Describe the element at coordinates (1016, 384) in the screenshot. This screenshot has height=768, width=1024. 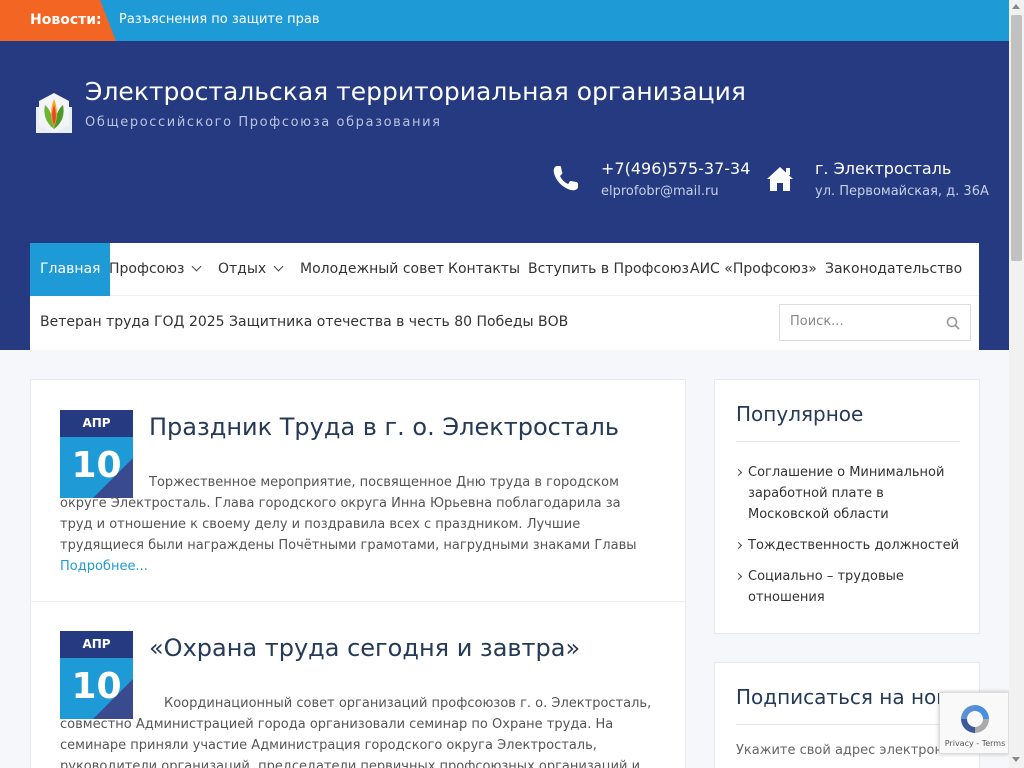
I see `page-scrollbar` at that location.